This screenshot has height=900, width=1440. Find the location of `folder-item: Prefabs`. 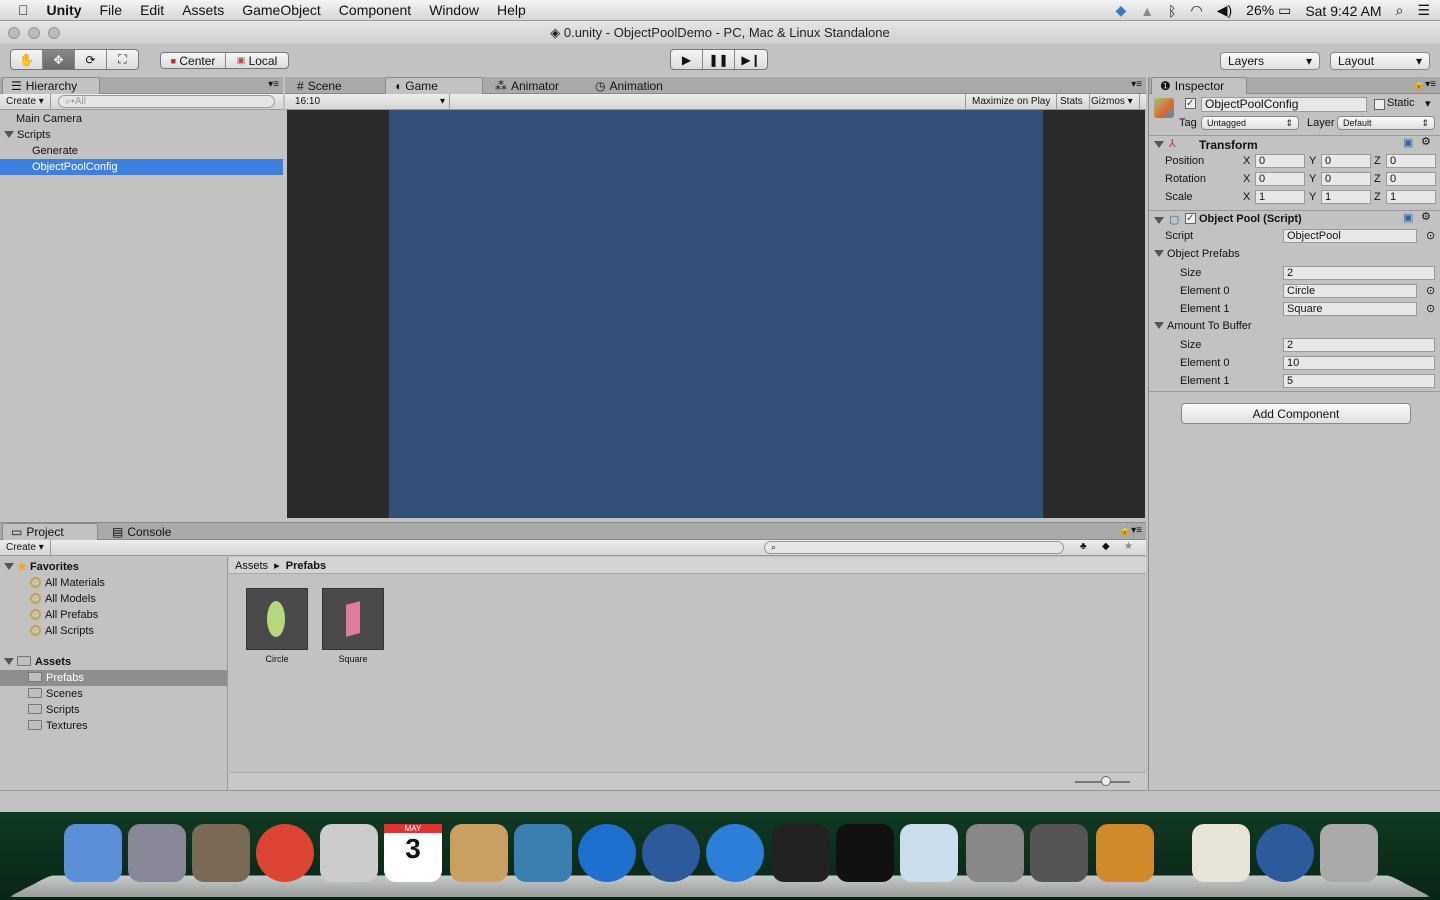

folder-item: Prefabs is located at coordinates (113, 678).